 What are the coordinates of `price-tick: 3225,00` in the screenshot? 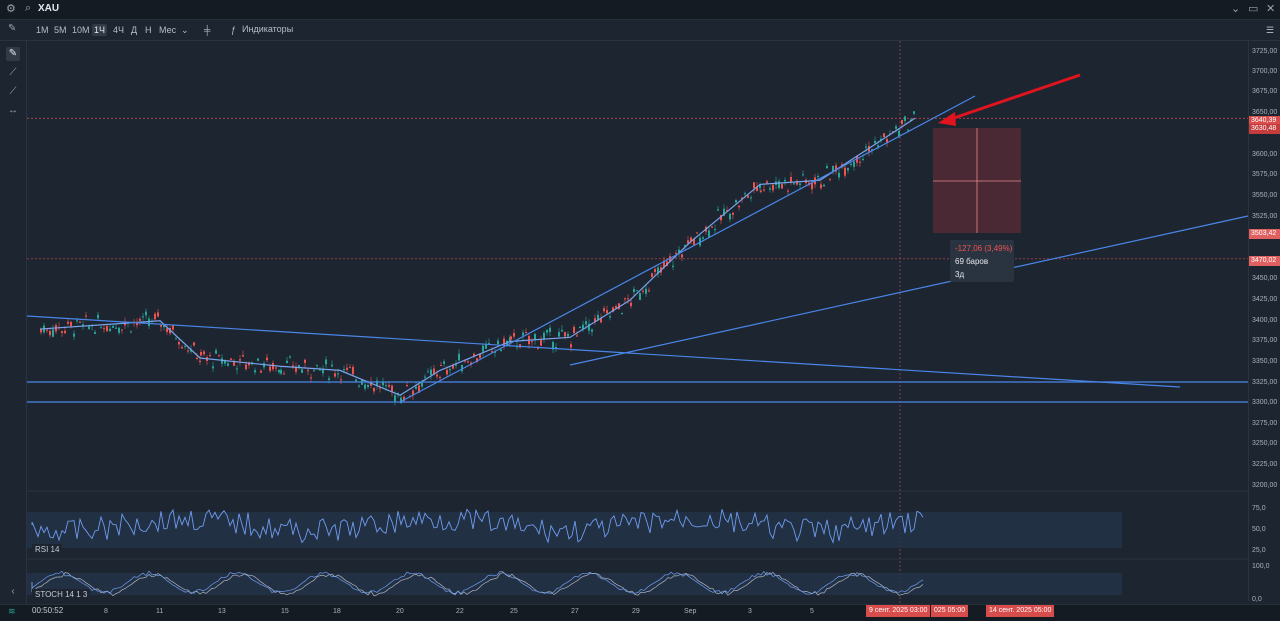 It's located at (1265, 464).